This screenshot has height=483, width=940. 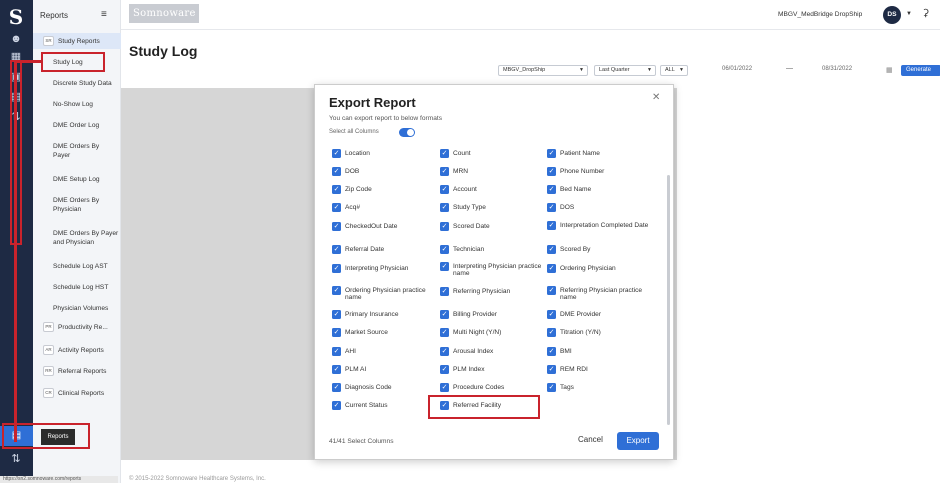 What do you see at coordinates (16, 17) in the screenshot?
I see `somnoware-logo-icon: S` at bounding box center [16, 17].